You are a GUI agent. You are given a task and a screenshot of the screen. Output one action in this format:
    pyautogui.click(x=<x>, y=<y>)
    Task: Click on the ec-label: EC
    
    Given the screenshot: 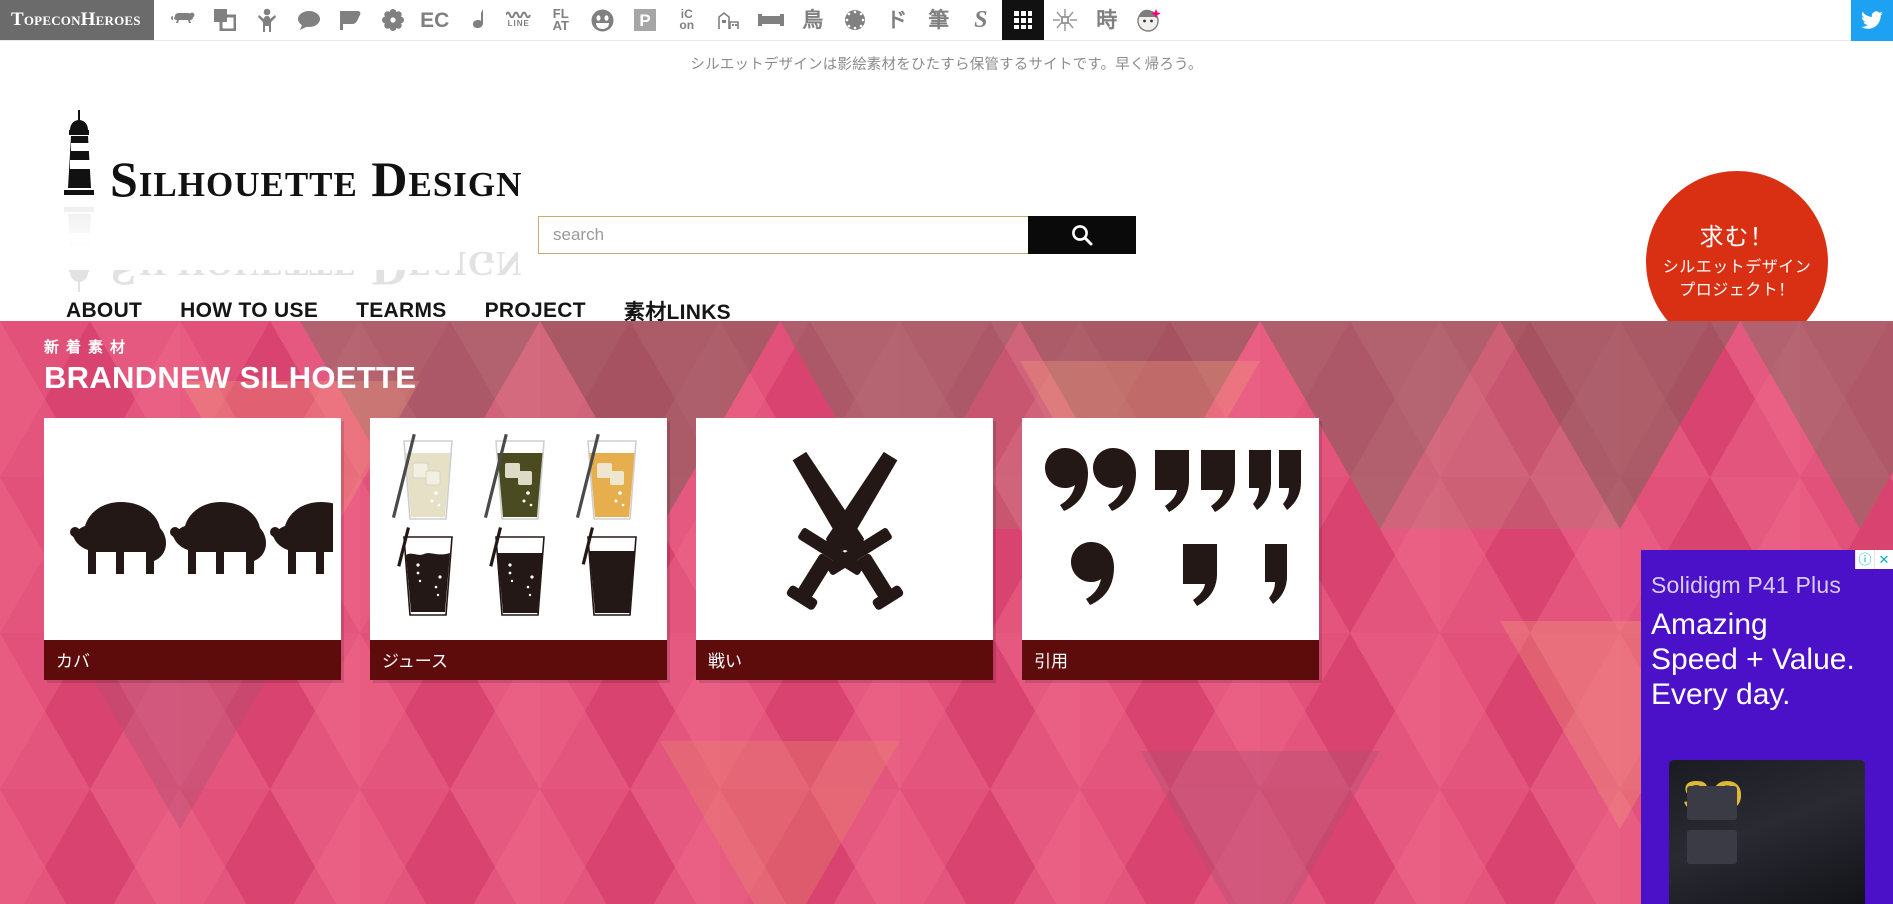 What is the action you would take?
    pyautogui.click(x=435, y=20)
    